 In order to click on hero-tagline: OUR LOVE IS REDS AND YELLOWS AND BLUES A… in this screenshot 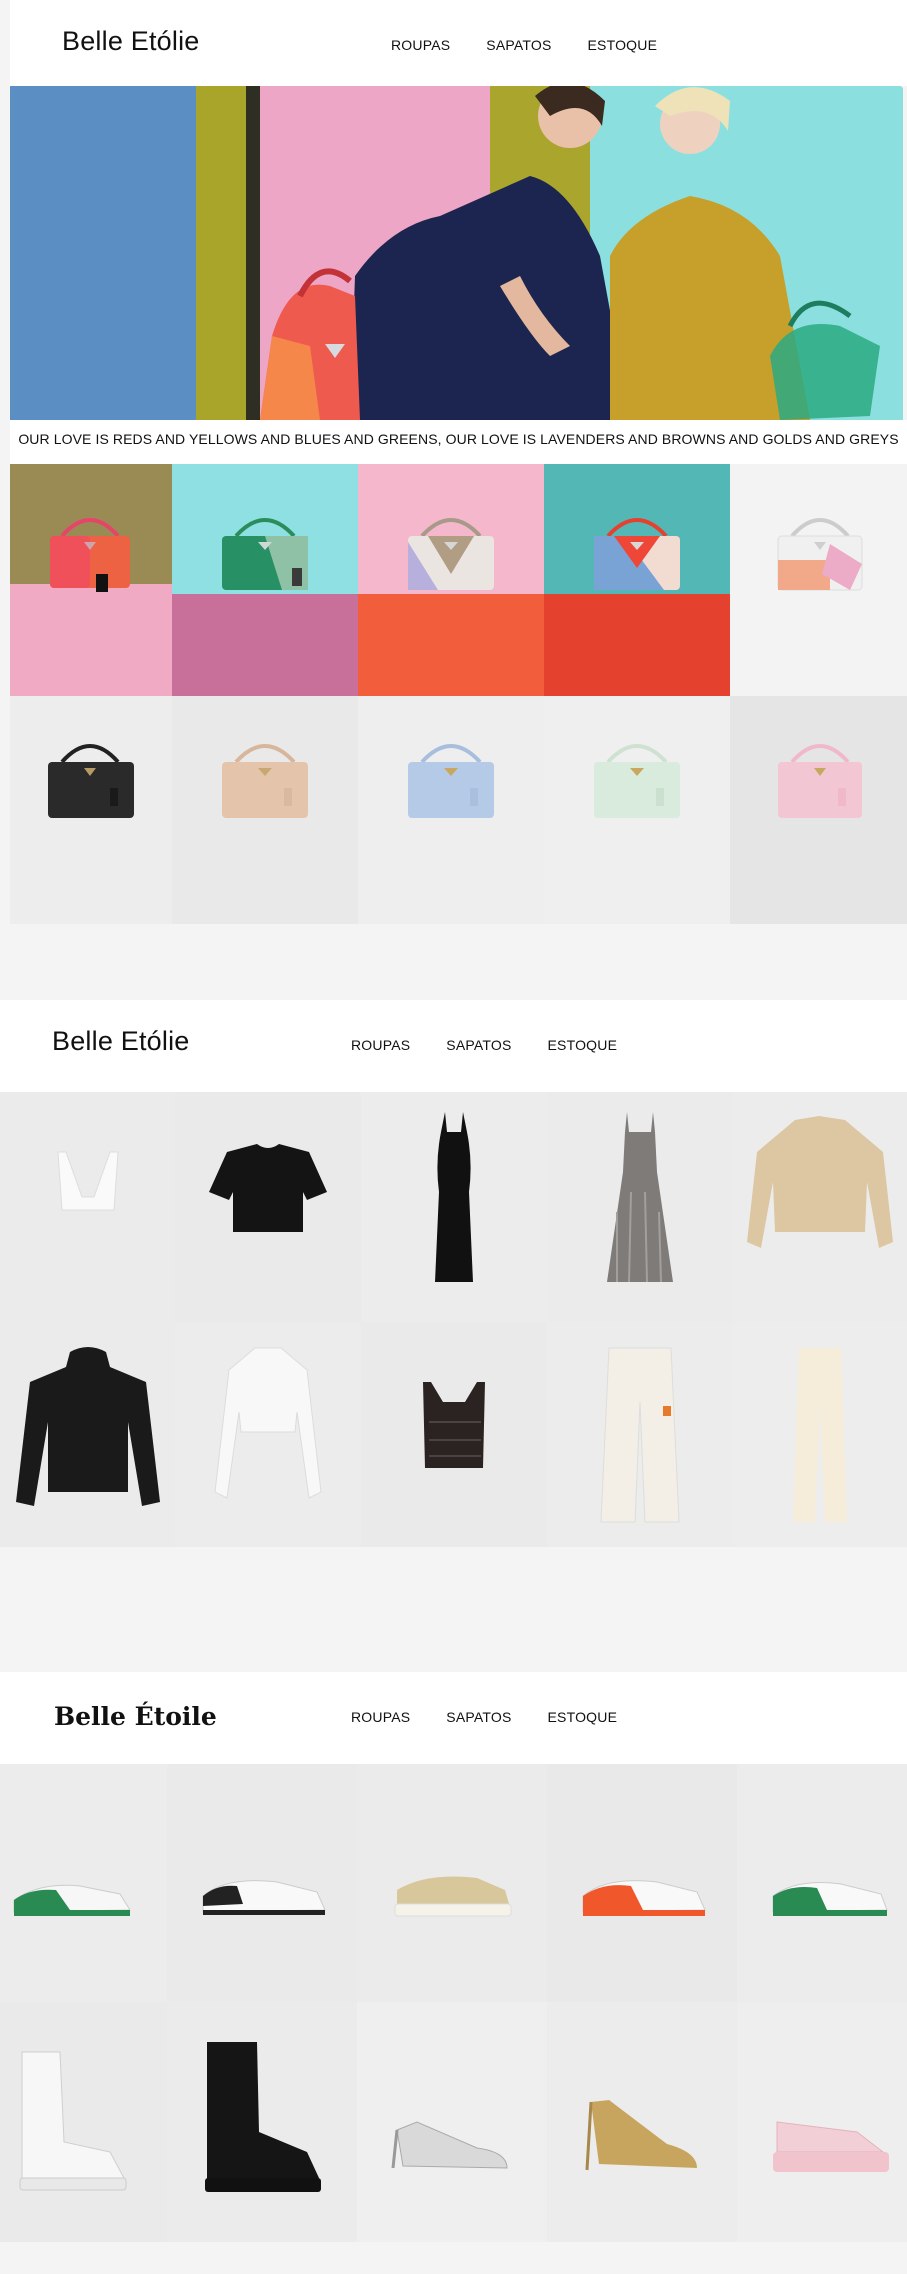, I will do `click(458, 442)`.